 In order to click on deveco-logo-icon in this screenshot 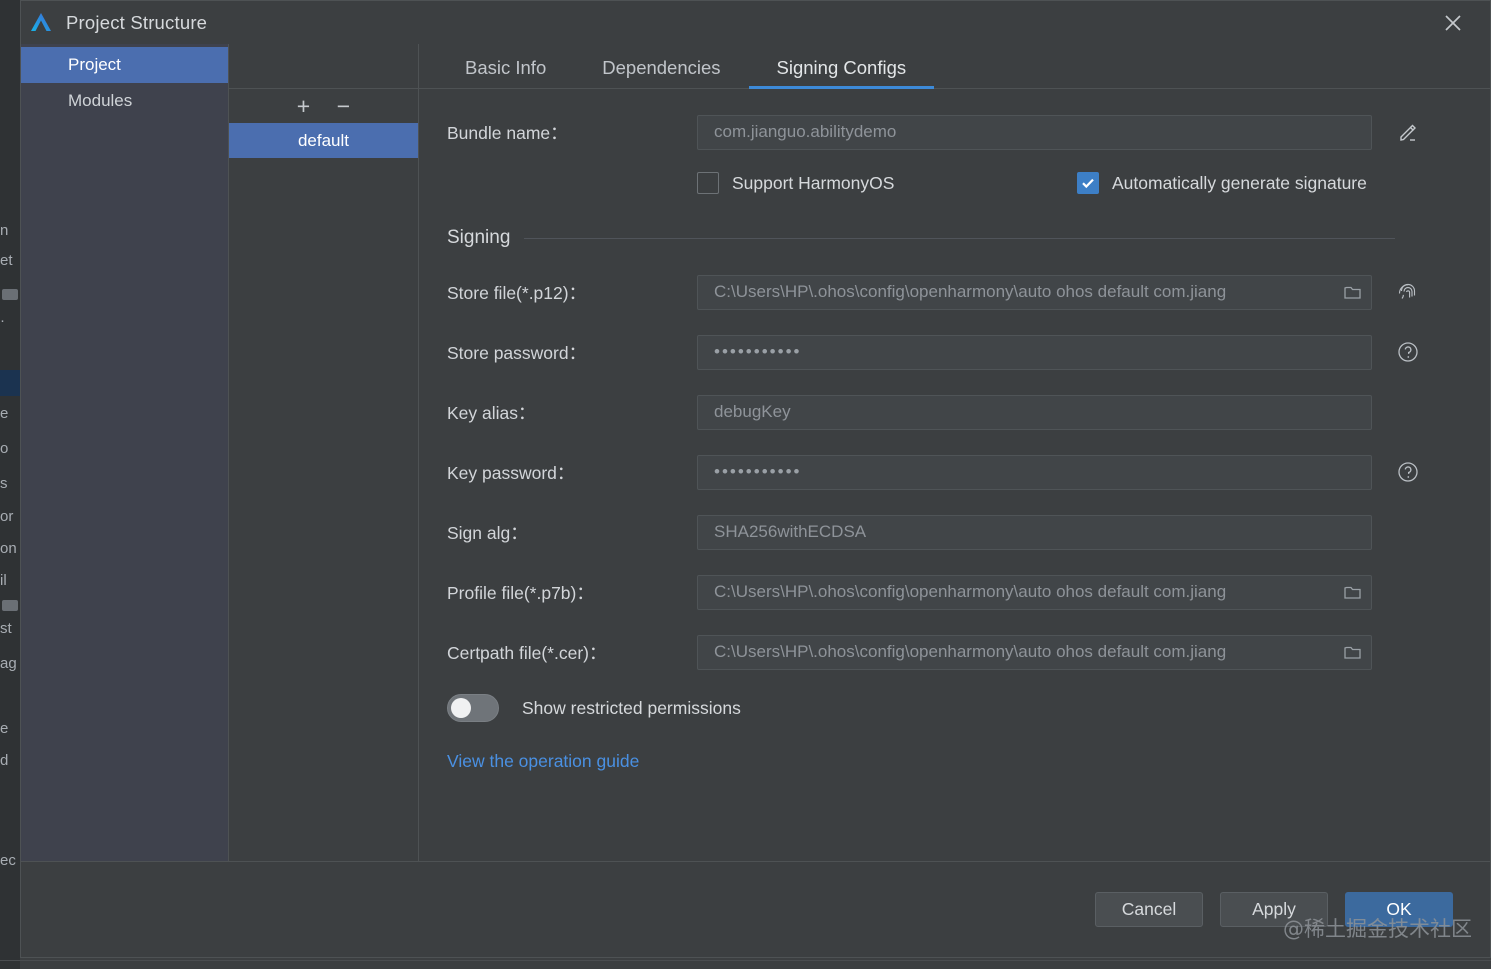, I will do `click(41, 23)`.